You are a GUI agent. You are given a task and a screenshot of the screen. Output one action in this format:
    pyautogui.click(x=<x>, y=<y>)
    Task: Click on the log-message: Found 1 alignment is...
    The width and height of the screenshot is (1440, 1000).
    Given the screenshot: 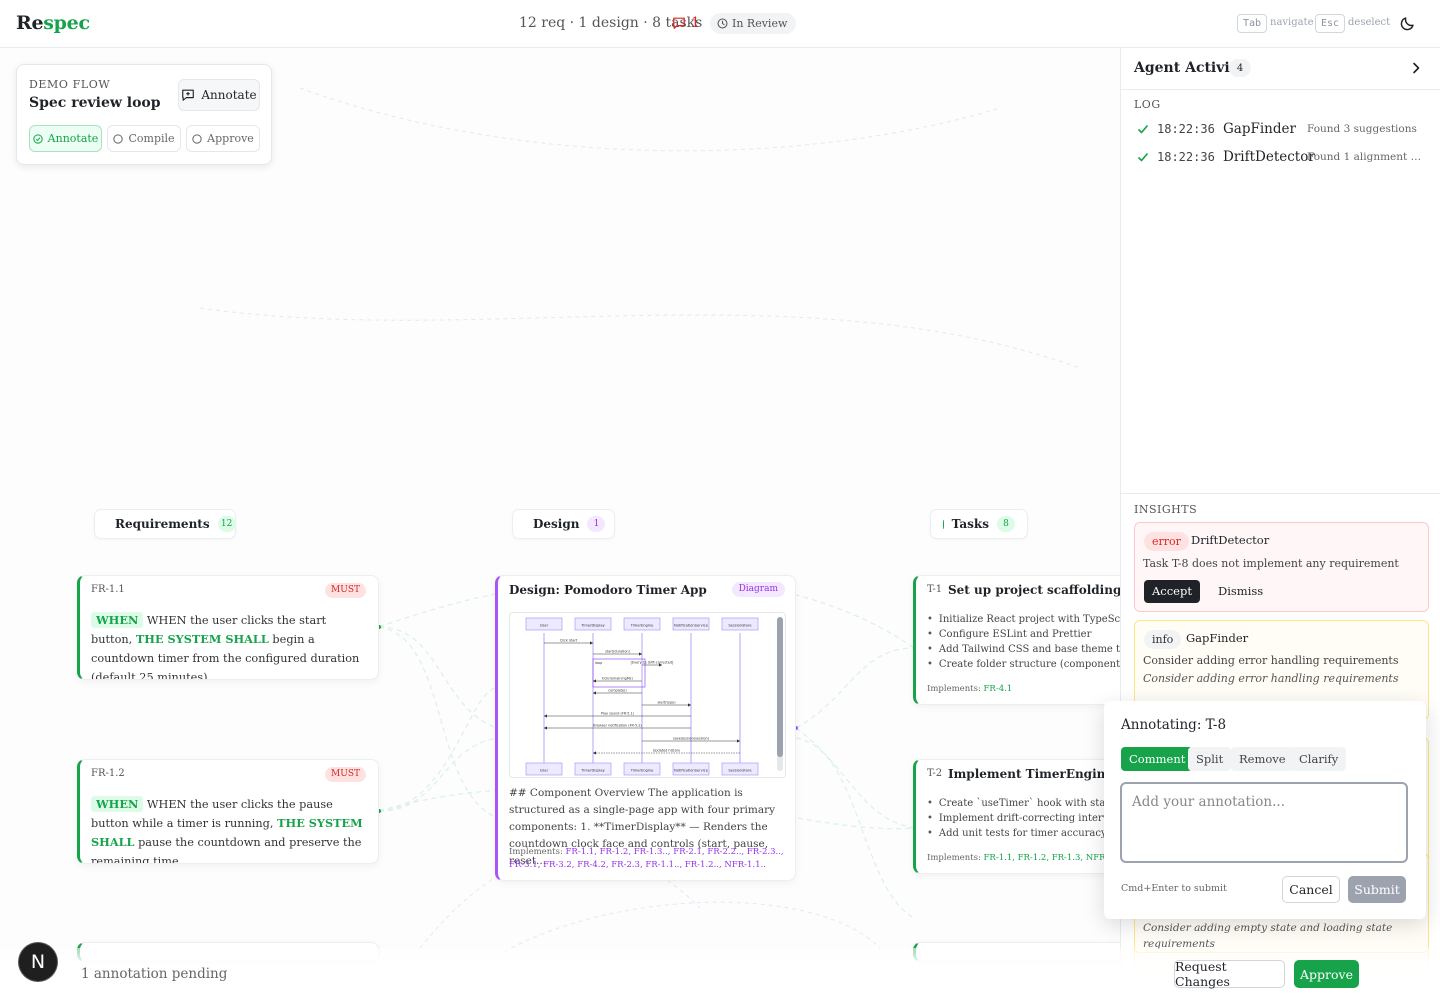 What is the action you would take?
    pyautogui.click(x=1365, y=157)
    